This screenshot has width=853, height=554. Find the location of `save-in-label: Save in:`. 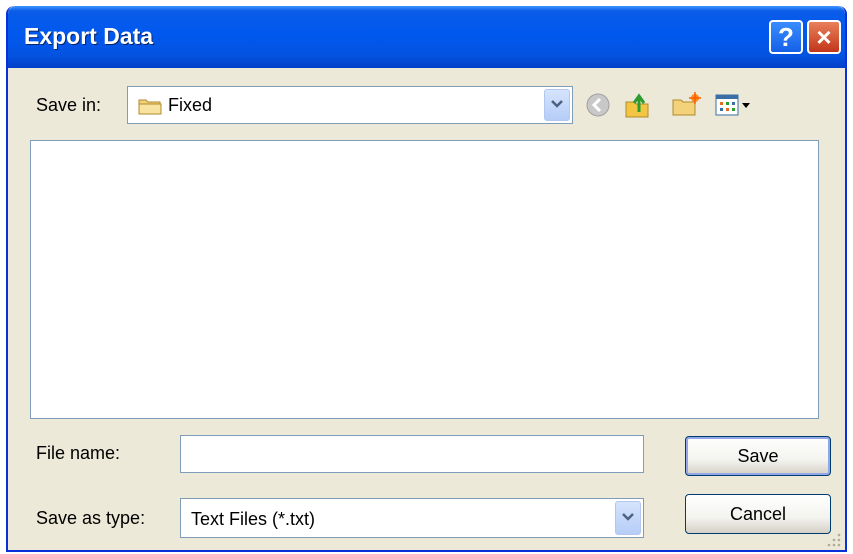

save-in-label: Save in: is located at coordinates (69, 105).